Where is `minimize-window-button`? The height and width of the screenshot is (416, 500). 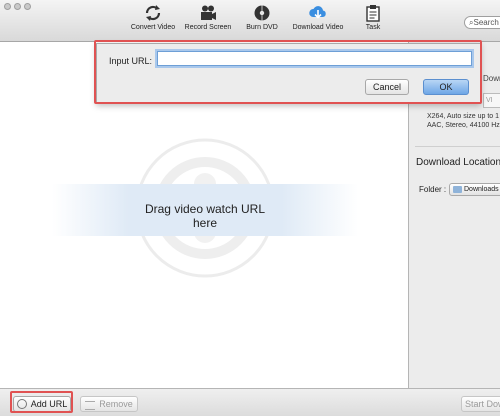 minimize-window-button is located at coordinates (17, 6).